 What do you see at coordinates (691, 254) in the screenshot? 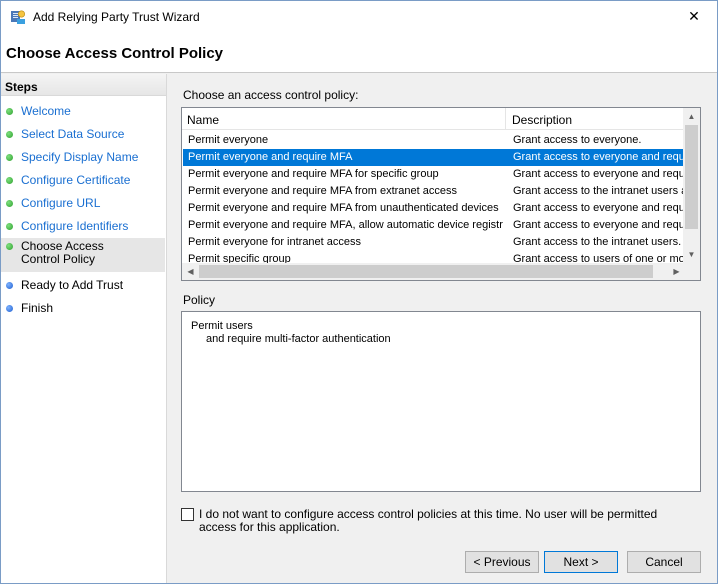
I see `scroll-down-icon: ▼` at bounding box center [691, 254].